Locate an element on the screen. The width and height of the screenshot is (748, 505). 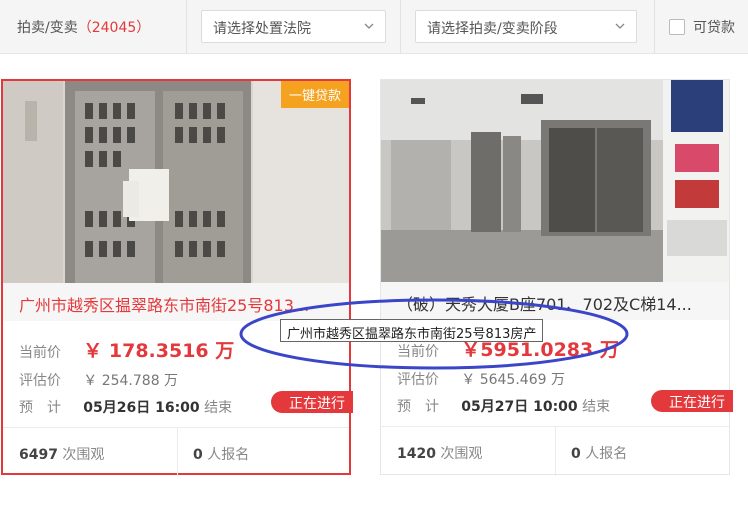
annotation-ellipse is located at coordinates (434, 334).